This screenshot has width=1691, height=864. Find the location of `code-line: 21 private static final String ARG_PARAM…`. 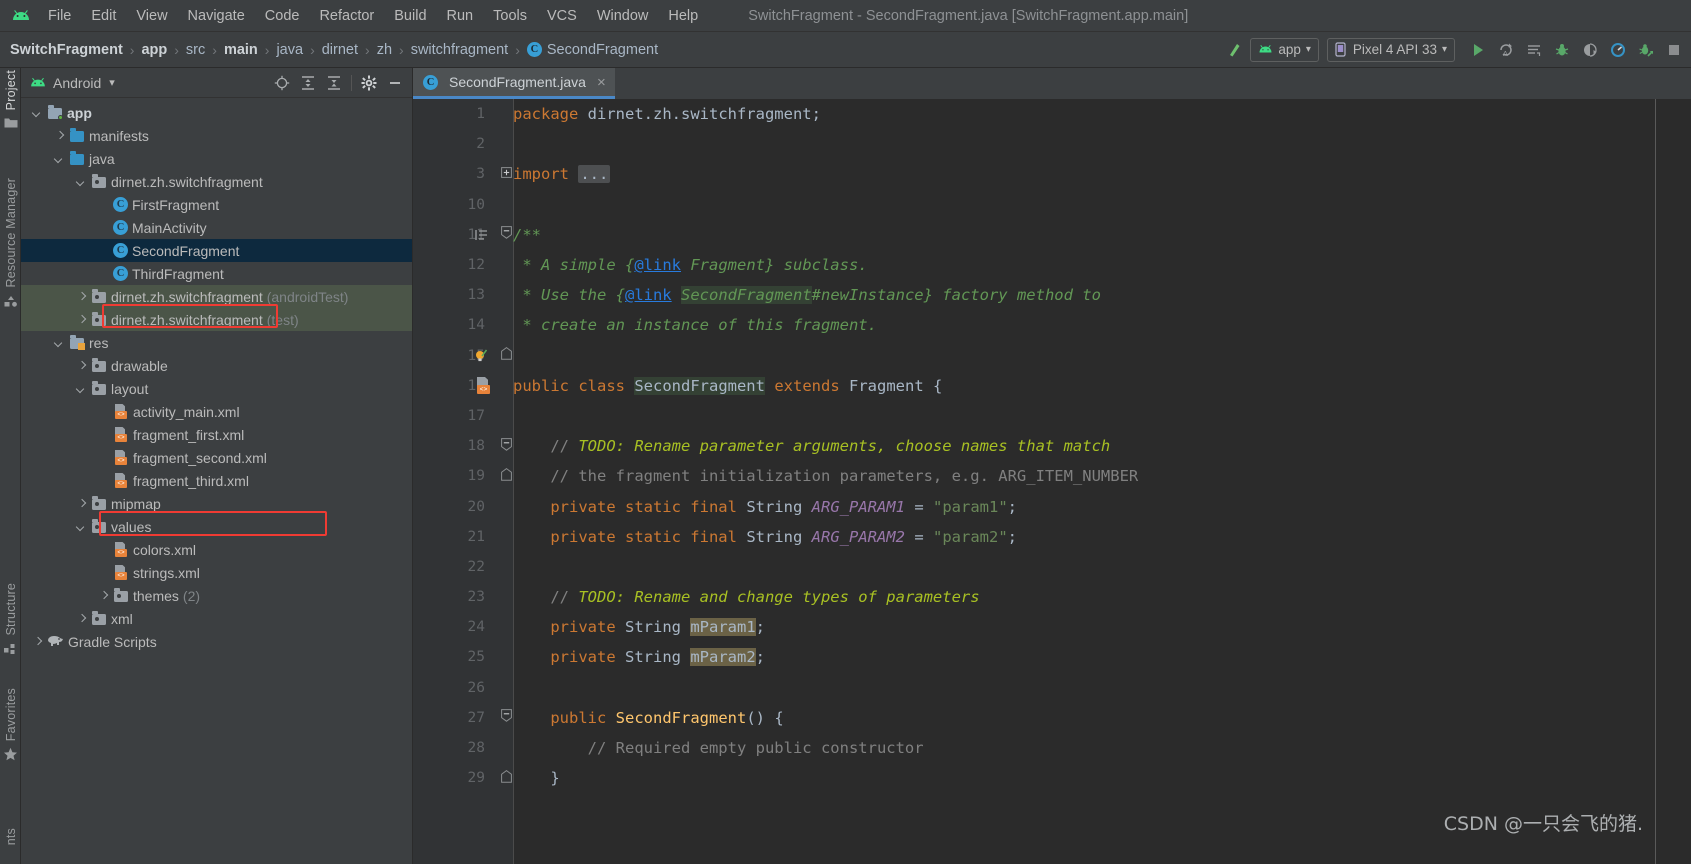

code-line: 21 private static final String ARG_PARAM… is located at coordinates (1052, 537).